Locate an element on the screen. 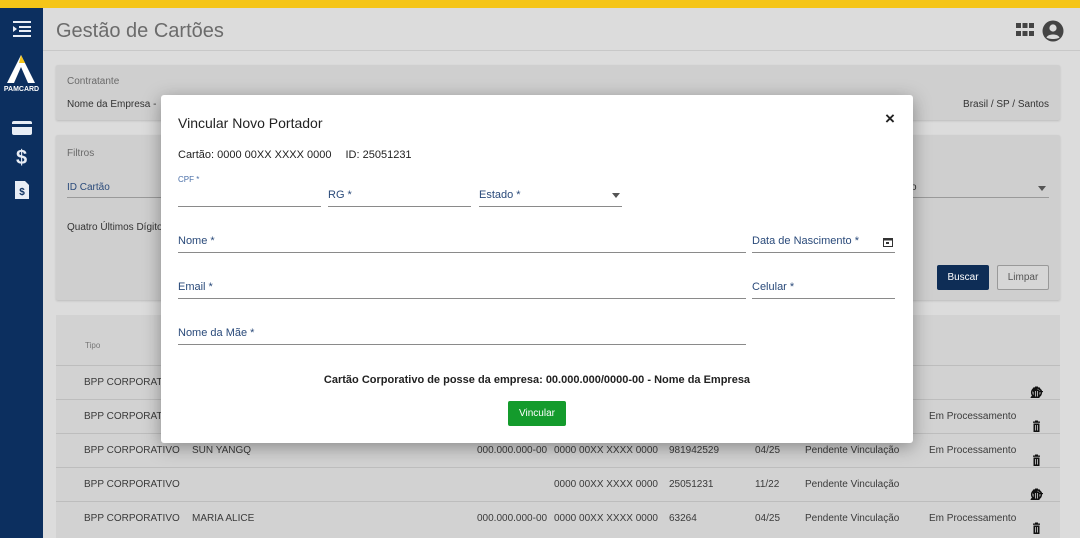 The width and height of the screenshot is (1080, 538). document-dollar-icon: $ is located at coordinates (21, 192).